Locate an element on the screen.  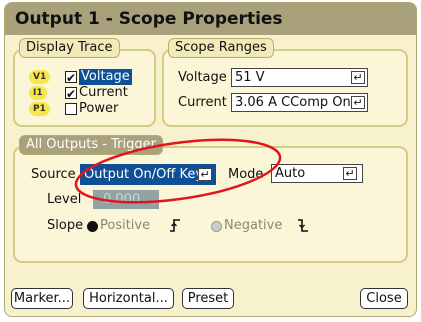
mode-label: Mode is located at coordinates (246, 174).